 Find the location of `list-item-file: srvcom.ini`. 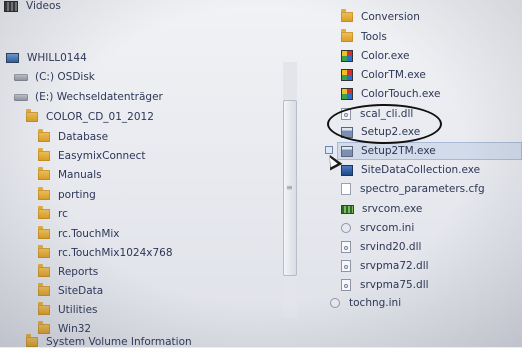

list-item-file: srvcom.ini is located at coordinates (377, 228).